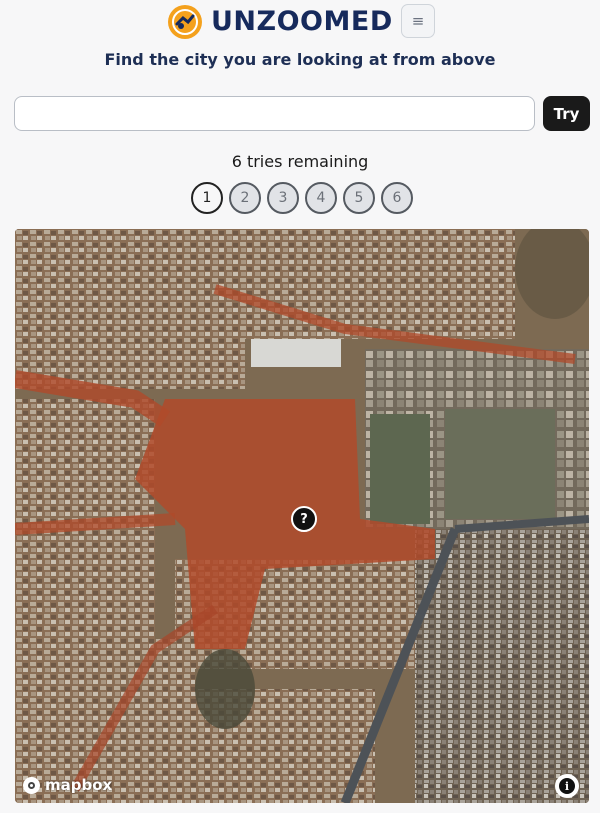  What do you see at coordinates (566, 113) in the screenshot?
I see `try-button: Try` at bounding box center [566, 113].